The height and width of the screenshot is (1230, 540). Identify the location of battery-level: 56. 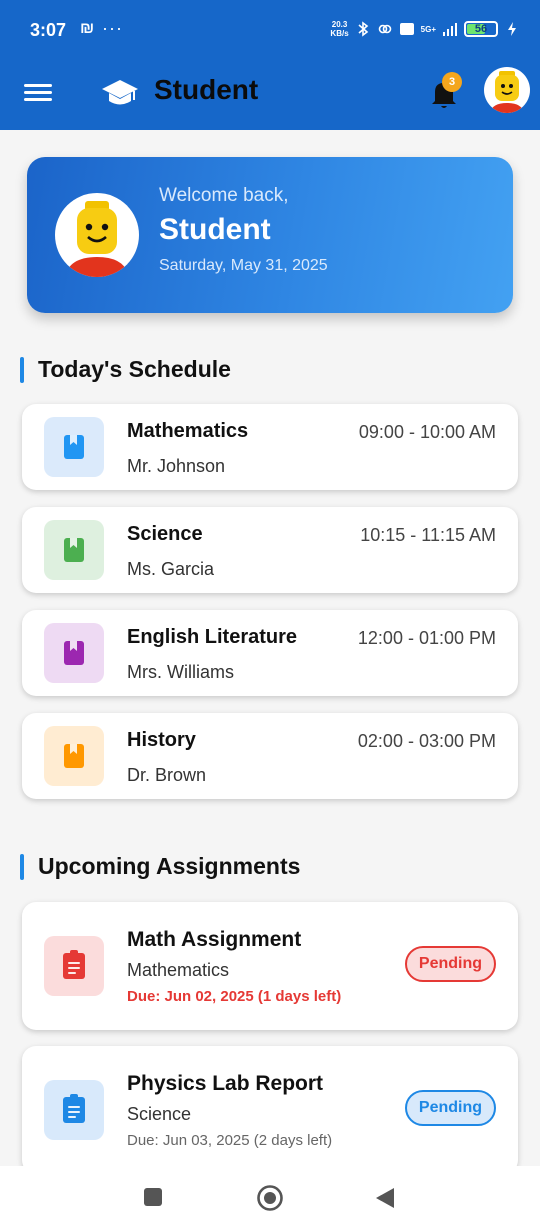
(481, 29).